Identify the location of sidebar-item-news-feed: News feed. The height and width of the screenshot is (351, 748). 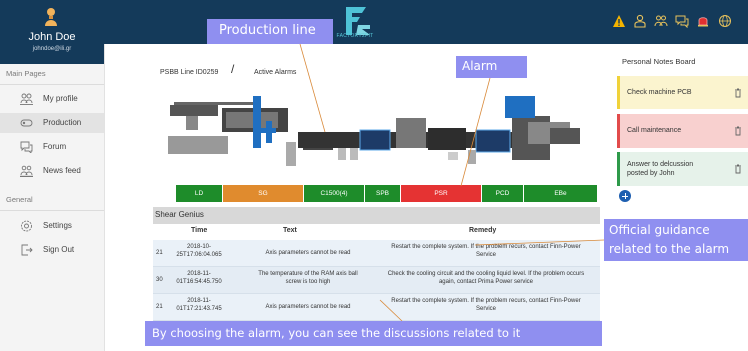
(52, 171).